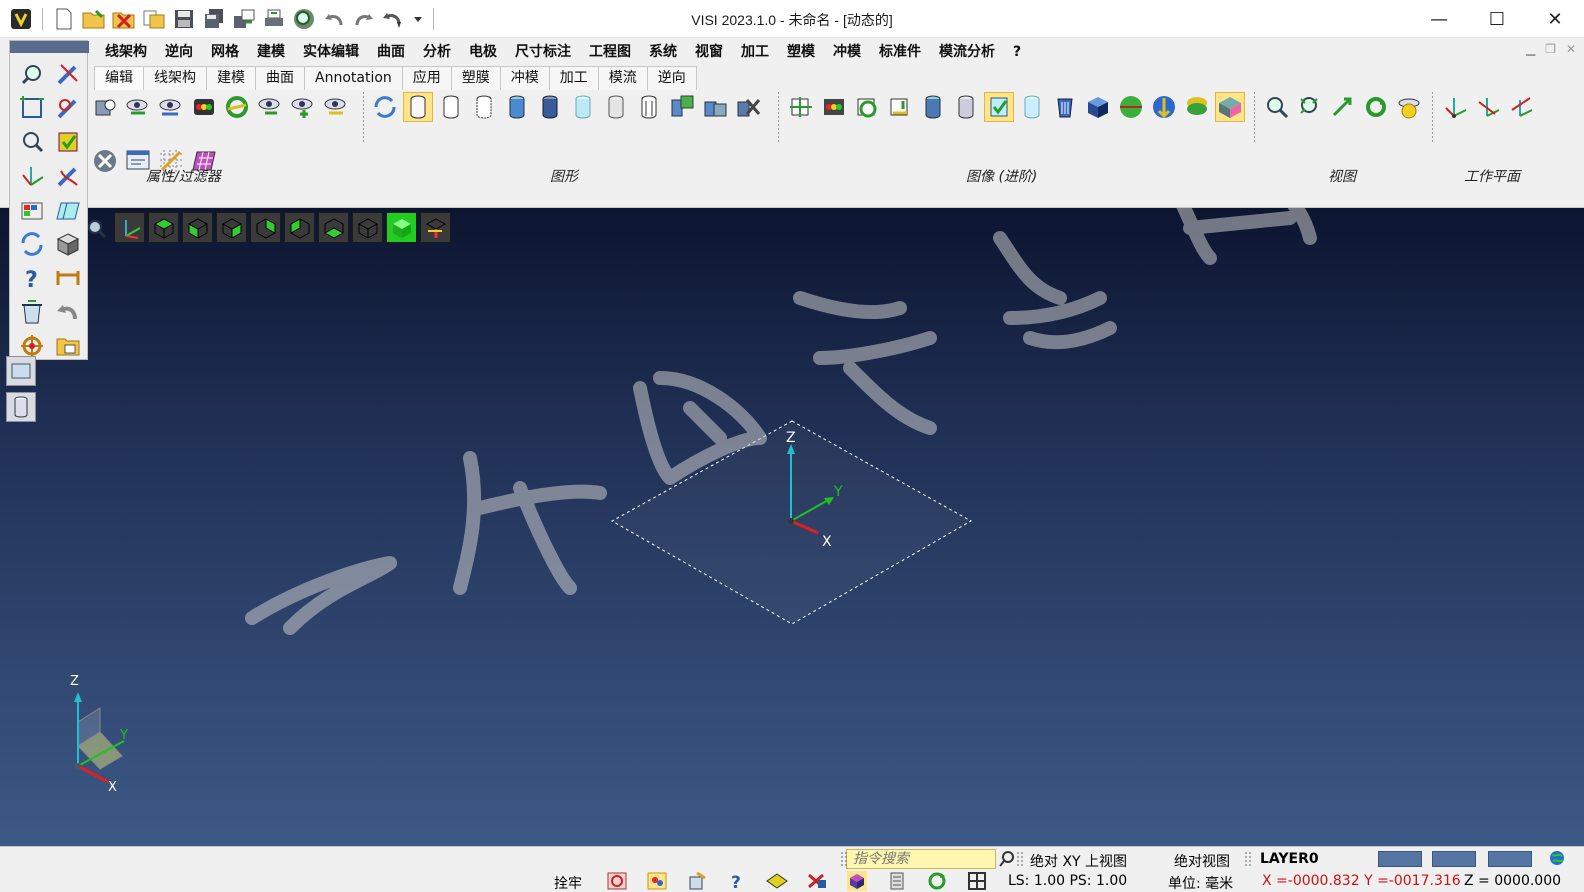 The height and width of the screenshot is (892, 1584). What do you see at coordinates (1455, 107) in the screenshot?
I see `workplane-axes-icon` at bounding box center [1455, 107].